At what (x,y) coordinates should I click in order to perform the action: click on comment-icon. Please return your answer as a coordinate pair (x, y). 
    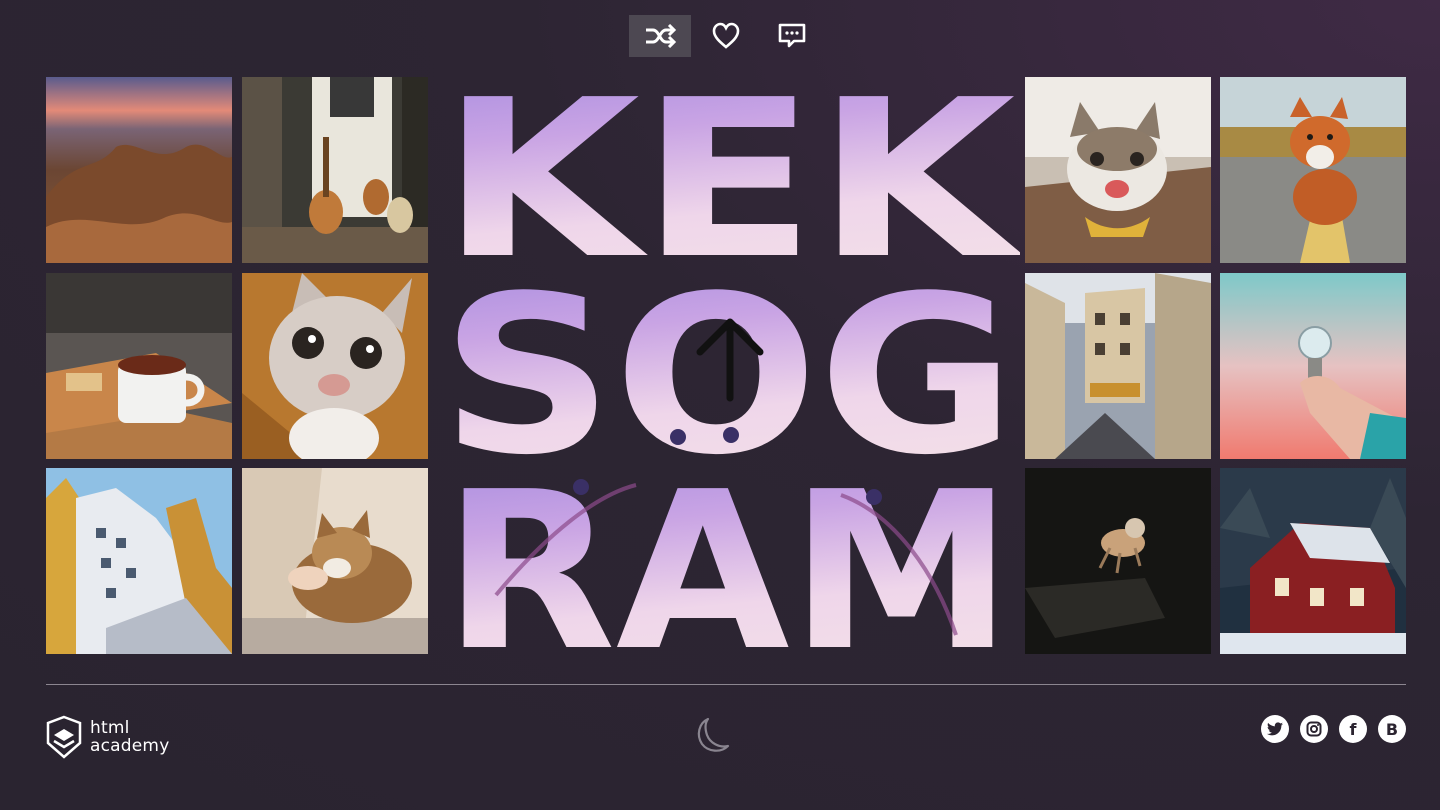
    Looking at the image, I should click on (792, 35).